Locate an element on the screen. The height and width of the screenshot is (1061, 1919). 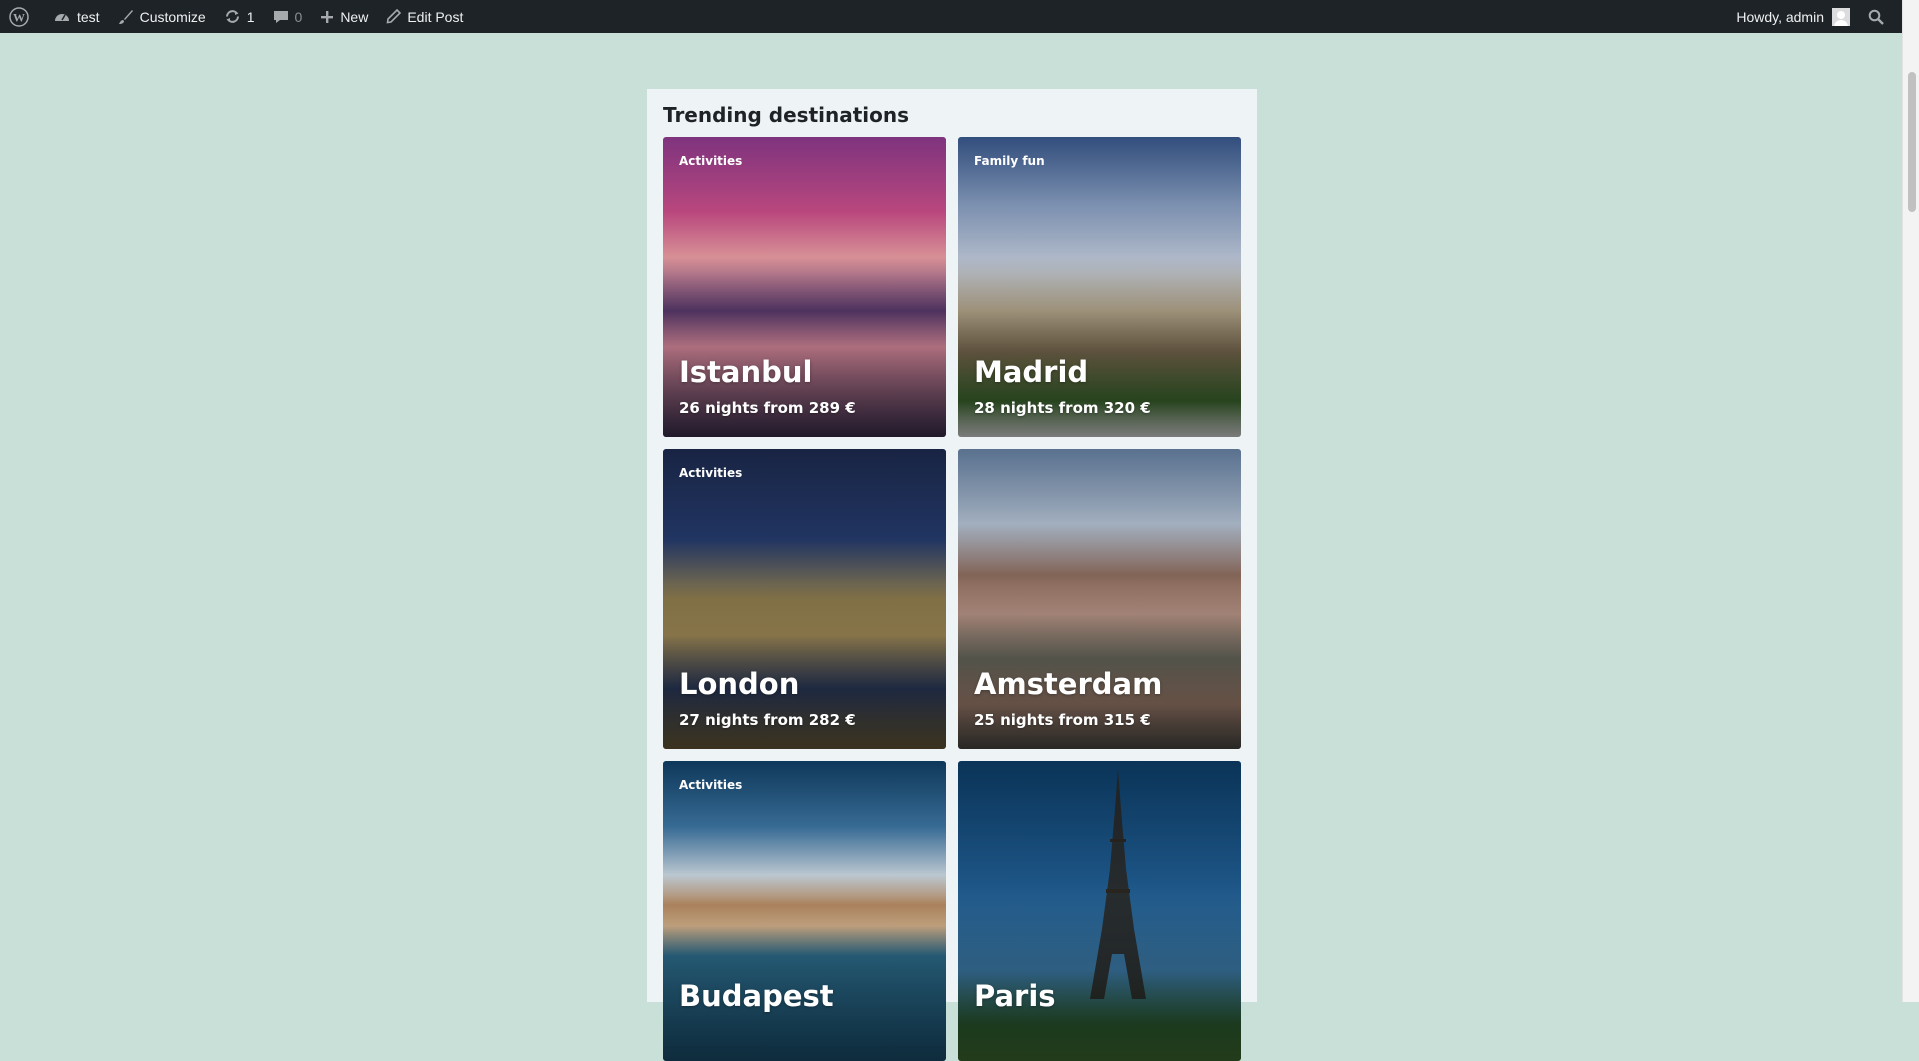
dashboard-icon is located at coordinates (62, 17).